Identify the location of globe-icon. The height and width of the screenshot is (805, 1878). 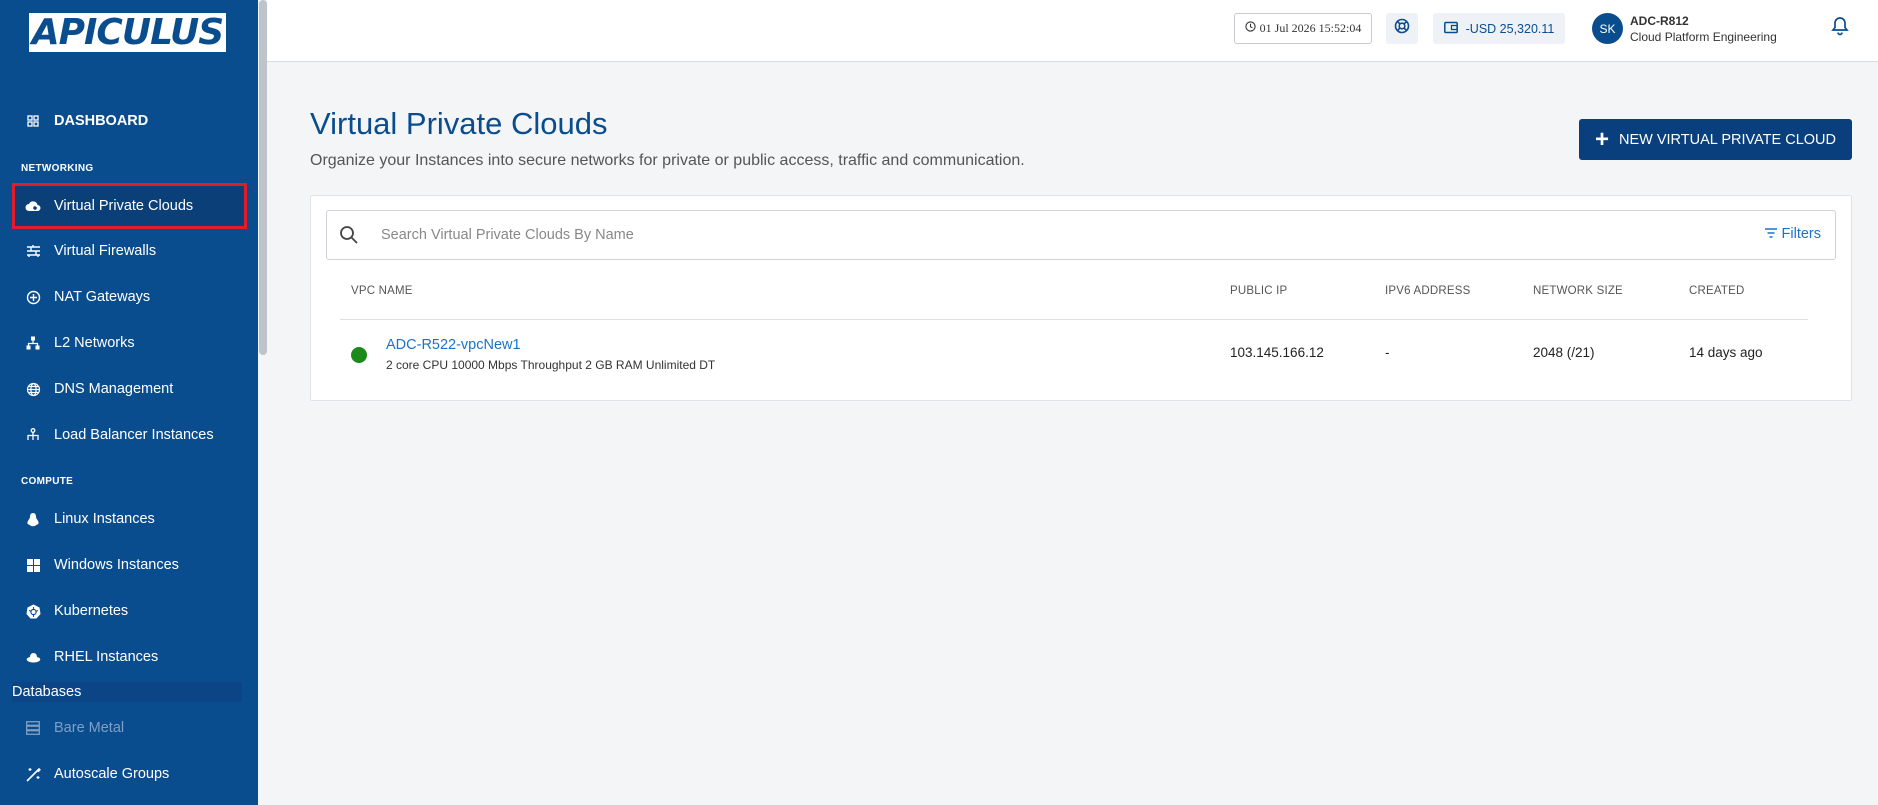
(33, 389).